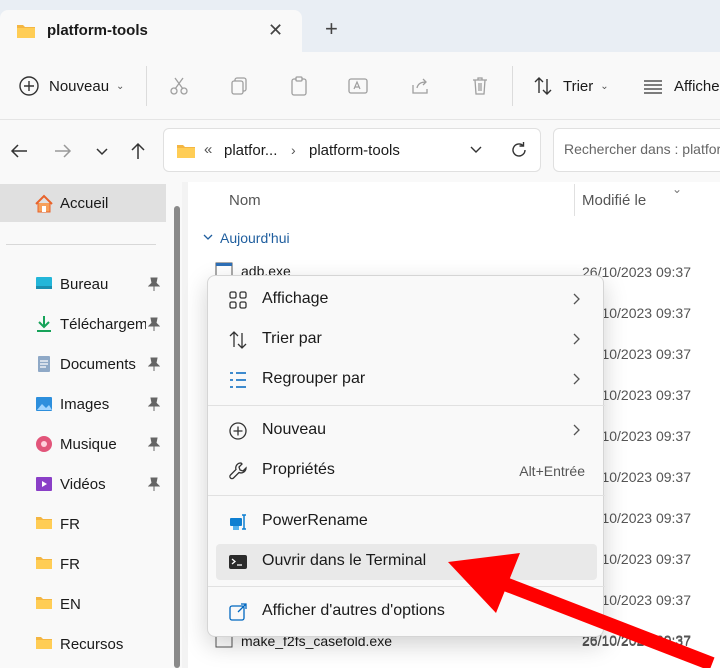 Image resolution: width=720 pixels, height=668 pixels. What do you see at coordinates (360, 26) in the screenshot?
I see `tab-bar: platform-tools ✕ +` at bounding box center [360, 26].